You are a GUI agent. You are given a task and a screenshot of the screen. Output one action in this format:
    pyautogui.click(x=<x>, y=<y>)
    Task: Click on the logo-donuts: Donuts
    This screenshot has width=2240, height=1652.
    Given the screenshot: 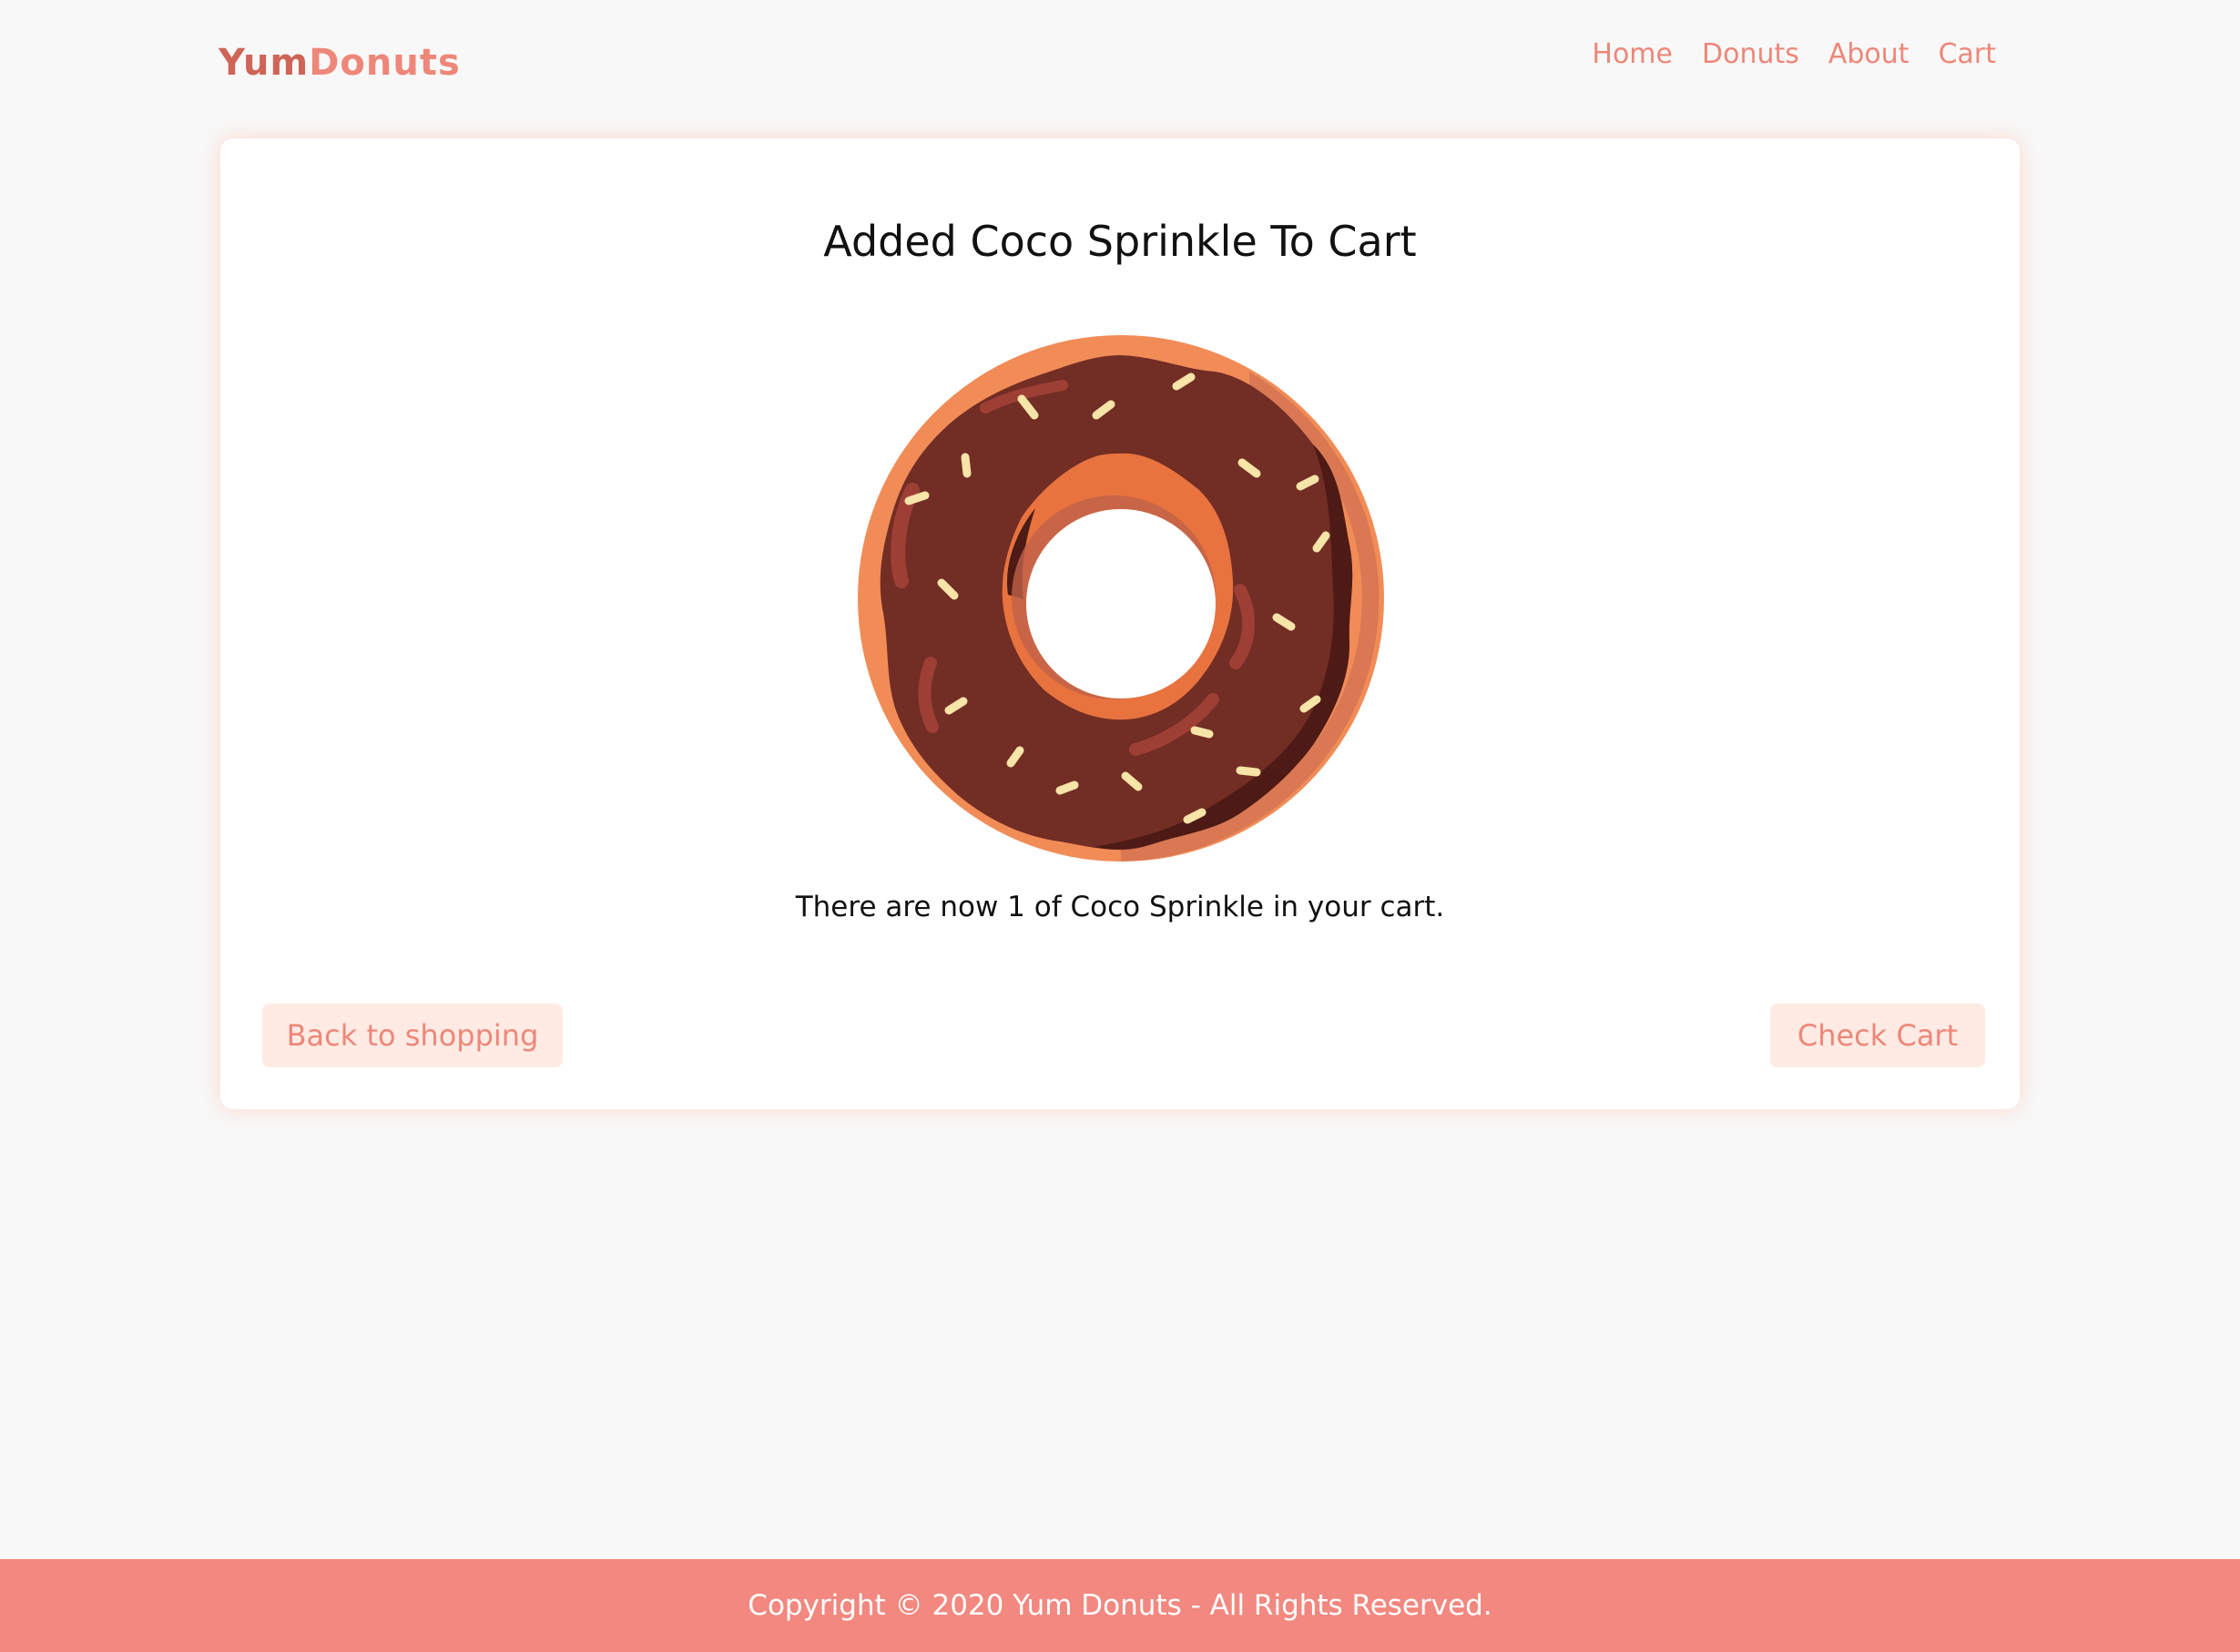 What is the action you would take?
    pyautogui.click(x=385, y=63)
    